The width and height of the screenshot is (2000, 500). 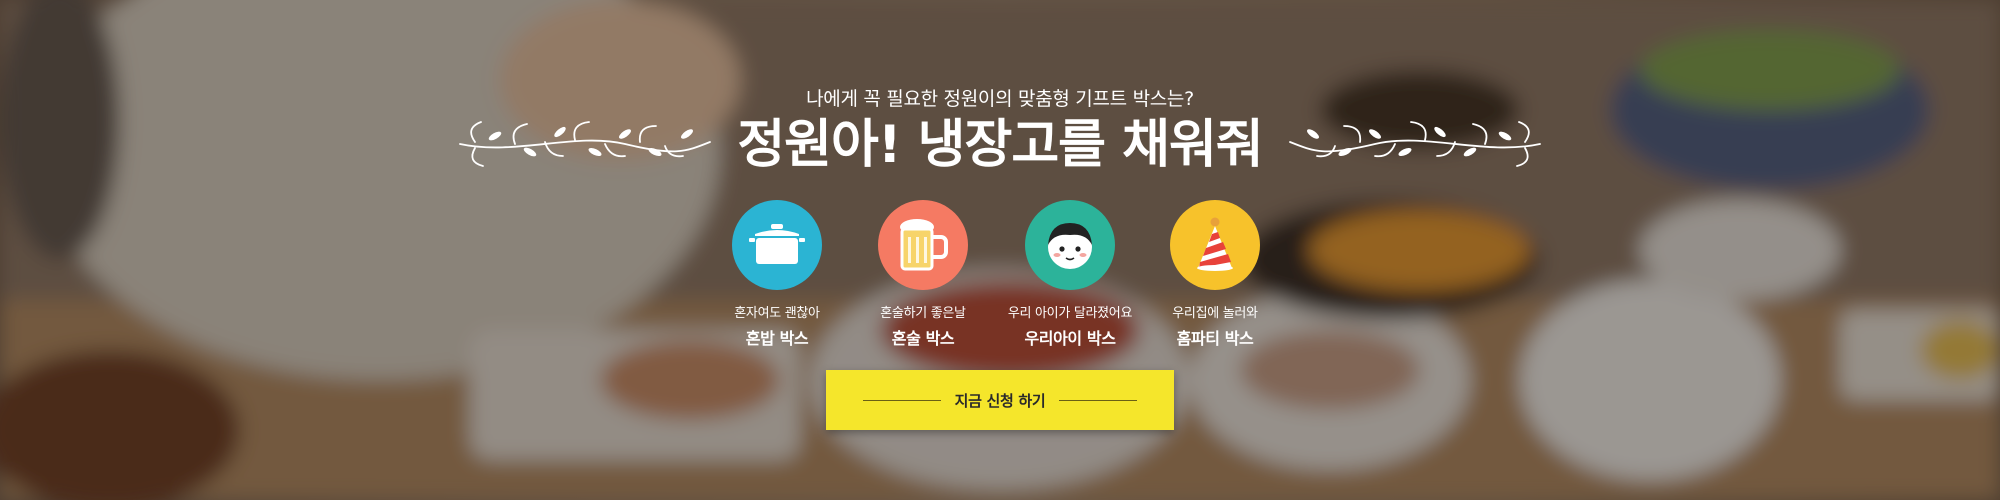 I want to click on box-name: 혼술 박스, so click(x=923, y=338).